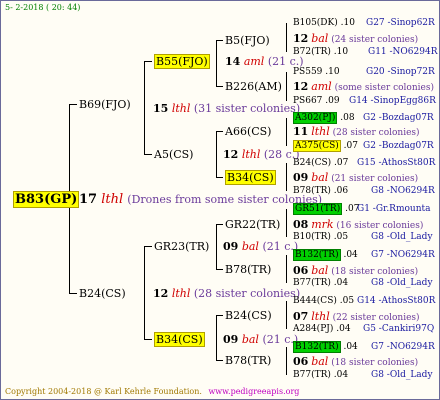 Image resolution: width=440 pixels, height=400 pixels. I want to click on root-queen-name: B83(GP), so click(46, 199).